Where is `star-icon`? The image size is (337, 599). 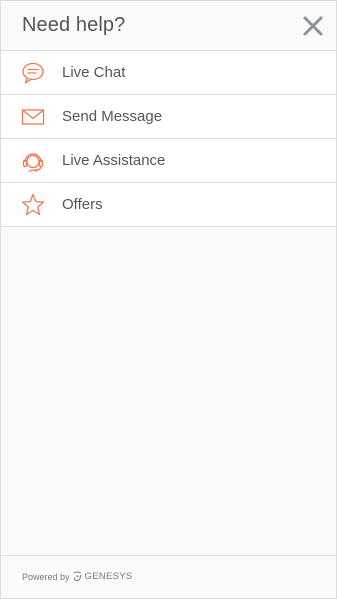 star-icon is located at coordinates (33, 204).